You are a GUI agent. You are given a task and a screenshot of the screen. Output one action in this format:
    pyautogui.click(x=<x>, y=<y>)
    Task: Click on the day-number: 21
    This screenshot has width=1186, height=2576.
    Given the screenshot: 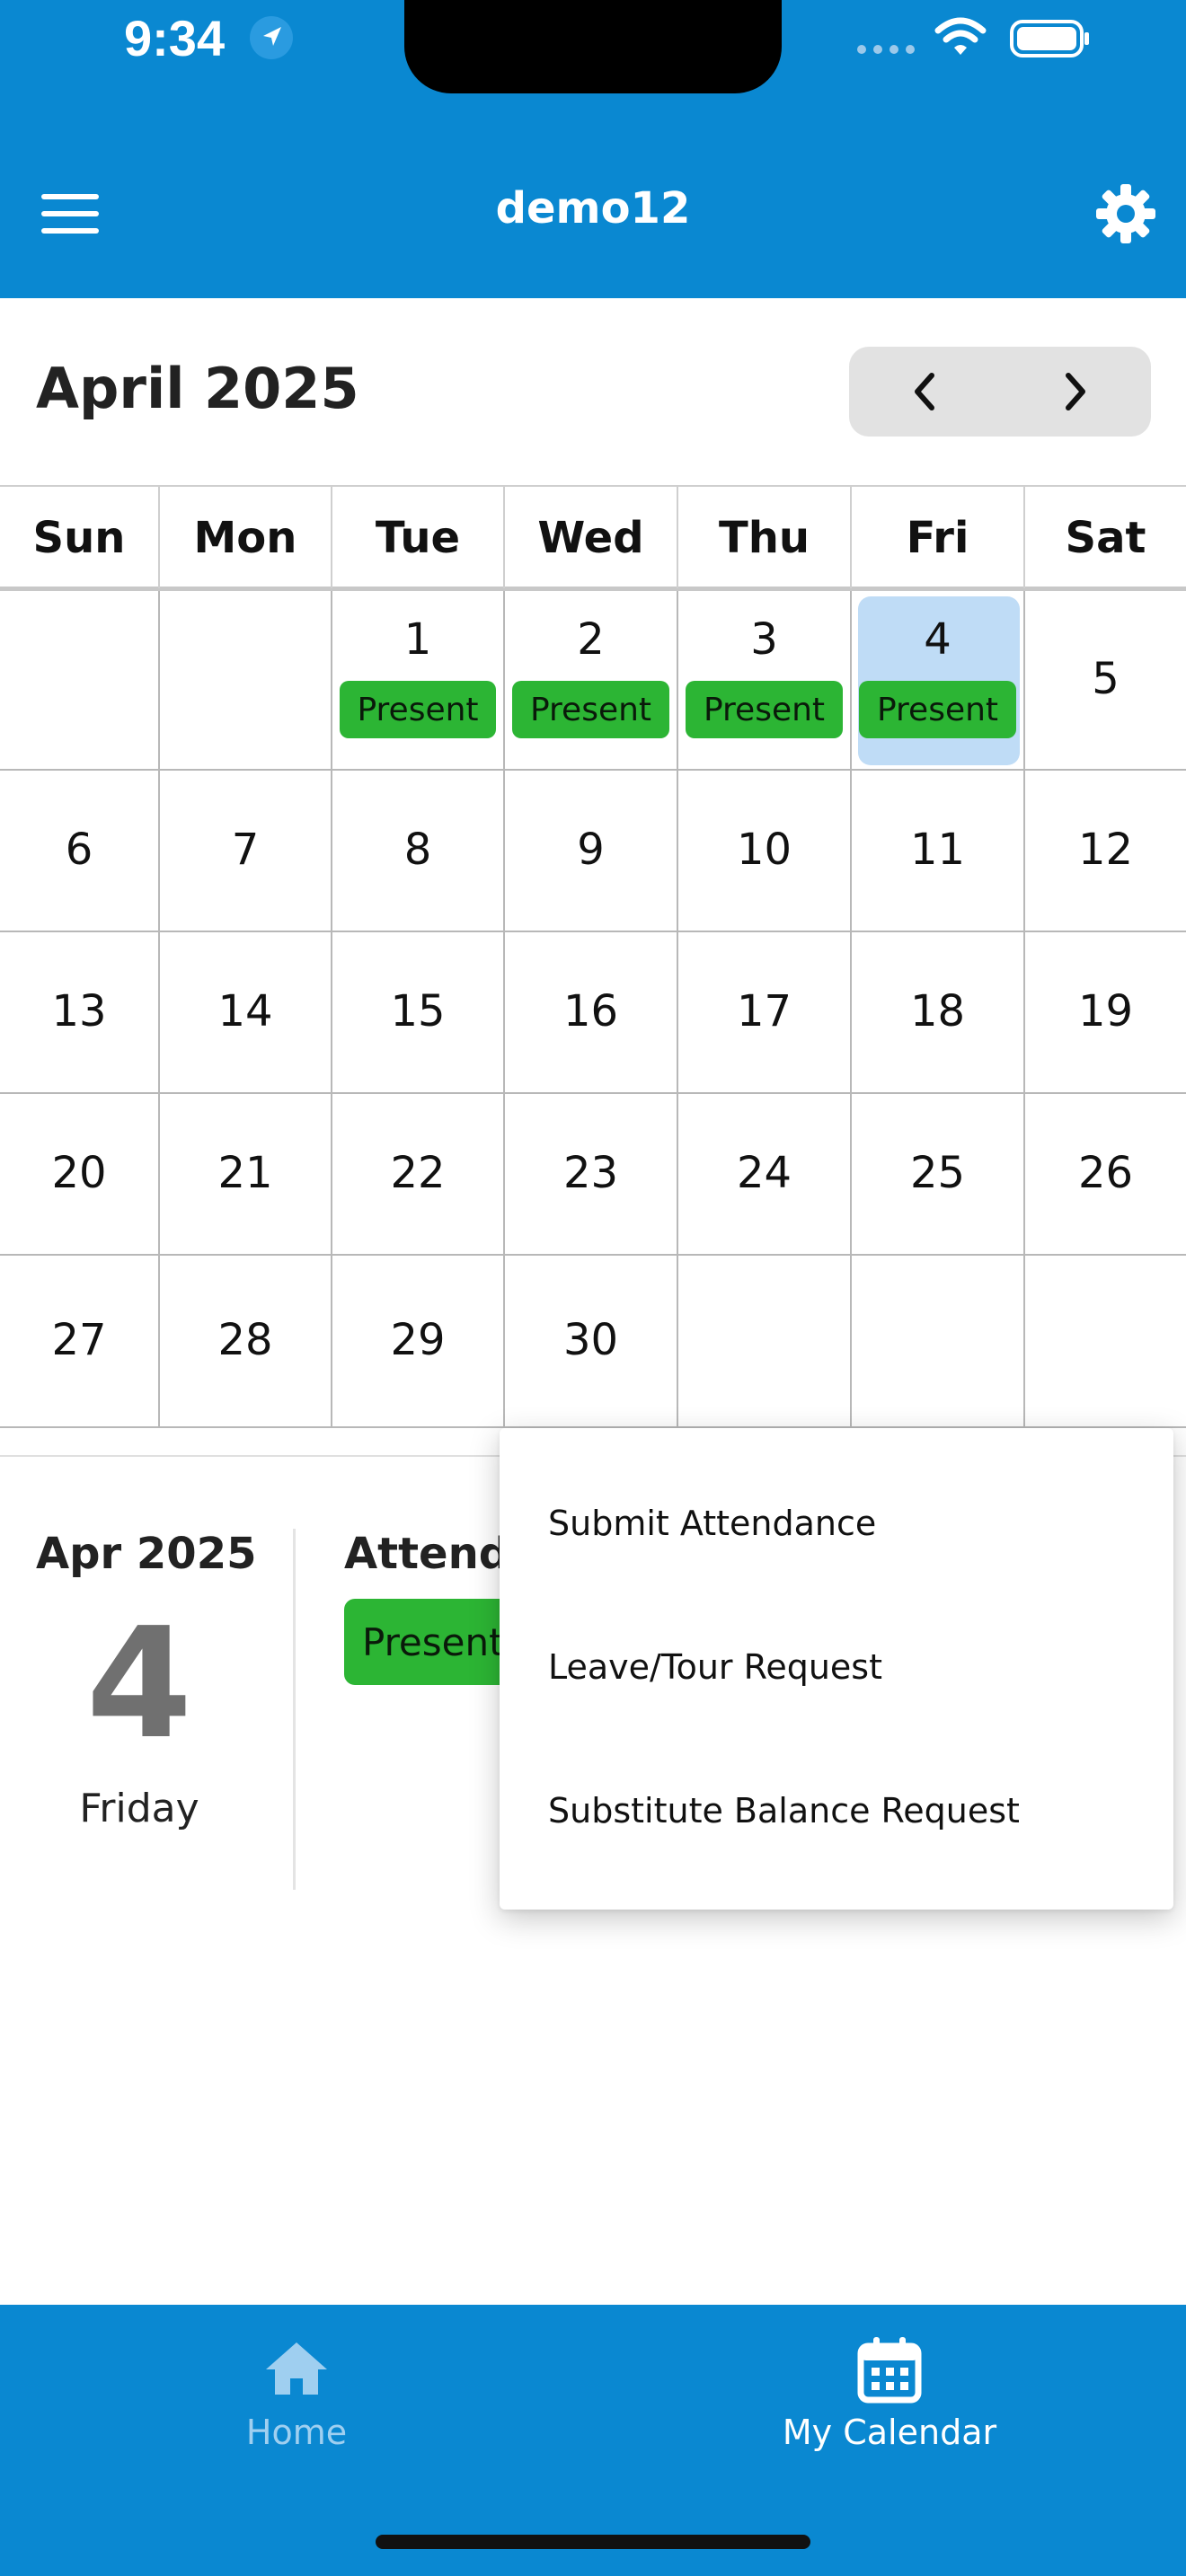 What is the action you would take?
    pyautogui.click(x=245, y=1173)
    